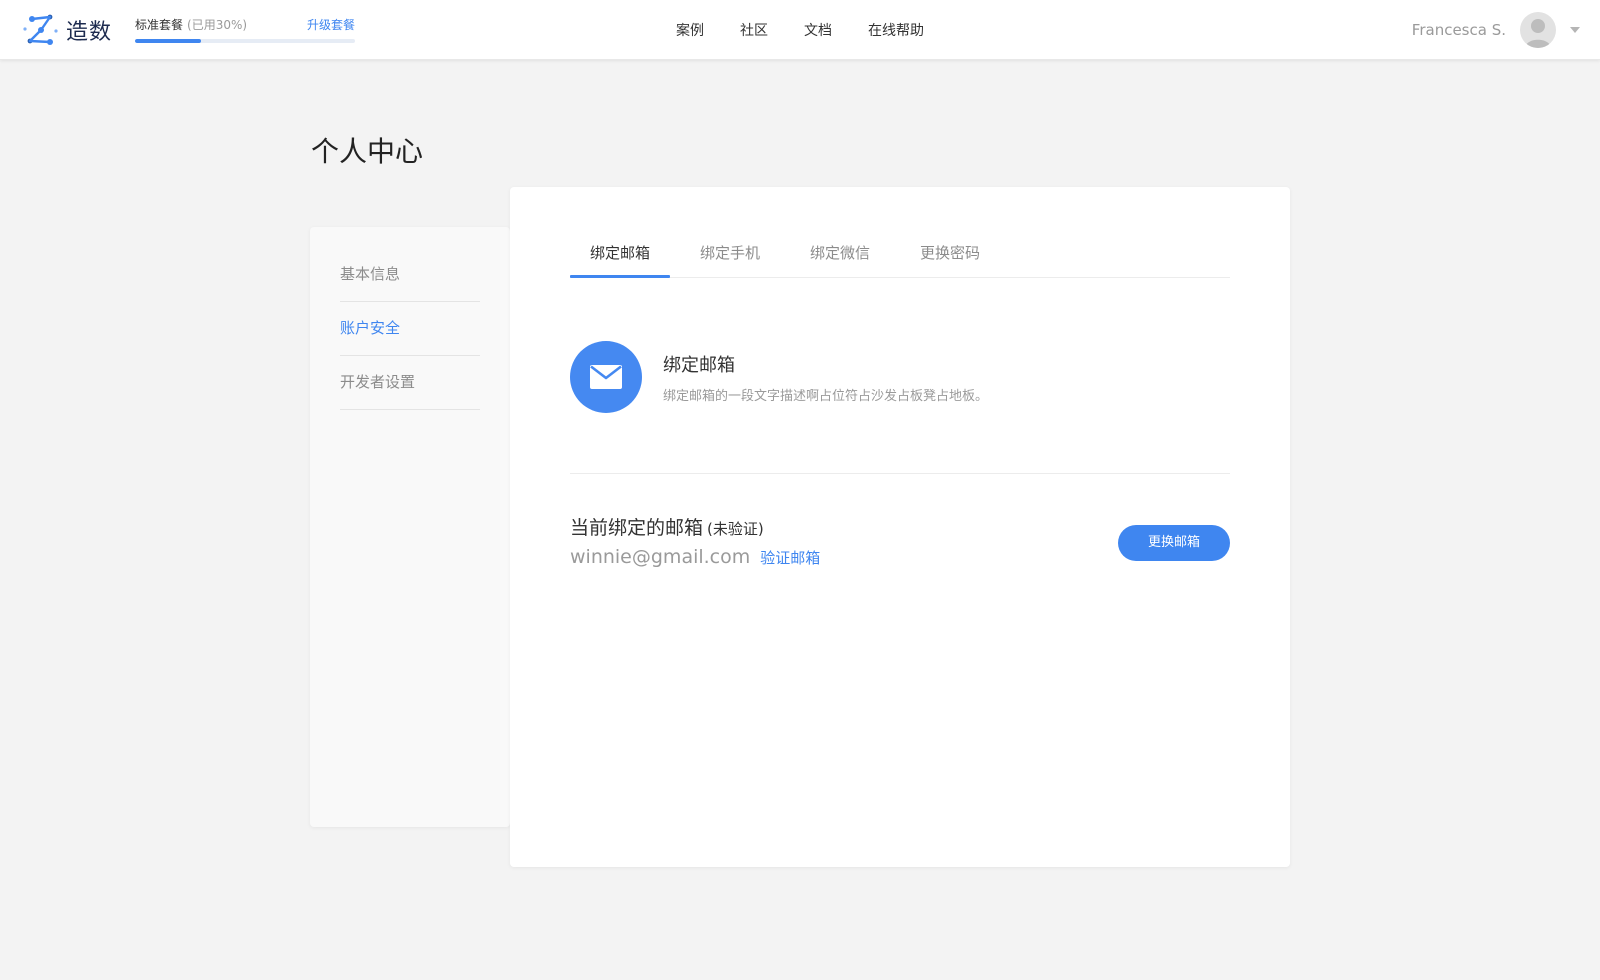  What do you see at coordinates (217, 25) in the screenshot?
I see `plan-usage-text: (已用30%)` at bounding box center [217, 25].